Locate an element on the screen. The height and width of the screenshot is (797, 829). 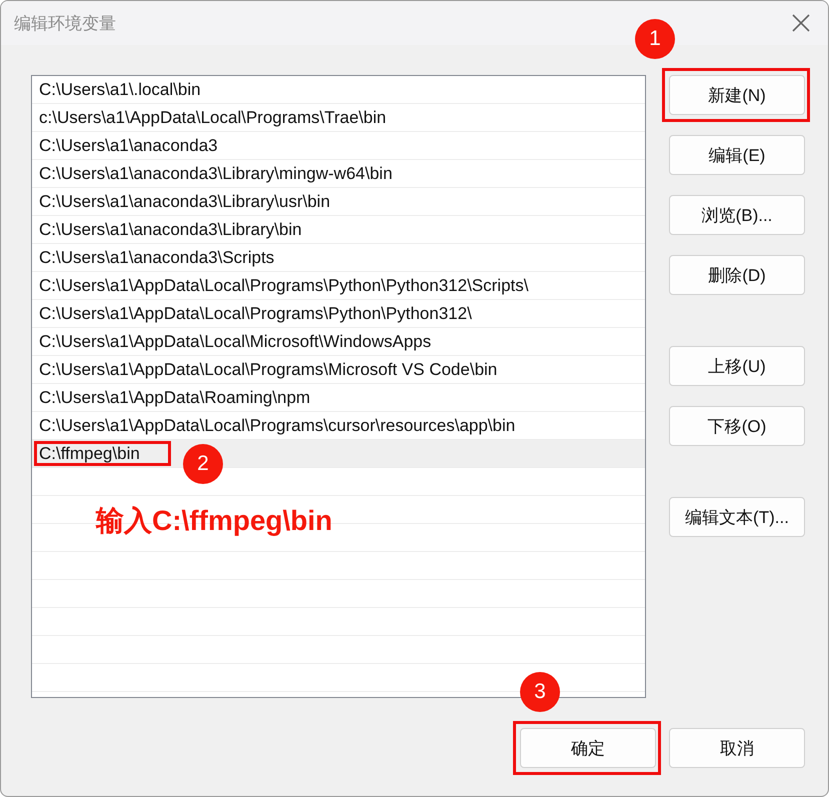
path-entry: C:\Users\a1\anaconda3\Library\usr\bin is located at coordinates (338, 202).